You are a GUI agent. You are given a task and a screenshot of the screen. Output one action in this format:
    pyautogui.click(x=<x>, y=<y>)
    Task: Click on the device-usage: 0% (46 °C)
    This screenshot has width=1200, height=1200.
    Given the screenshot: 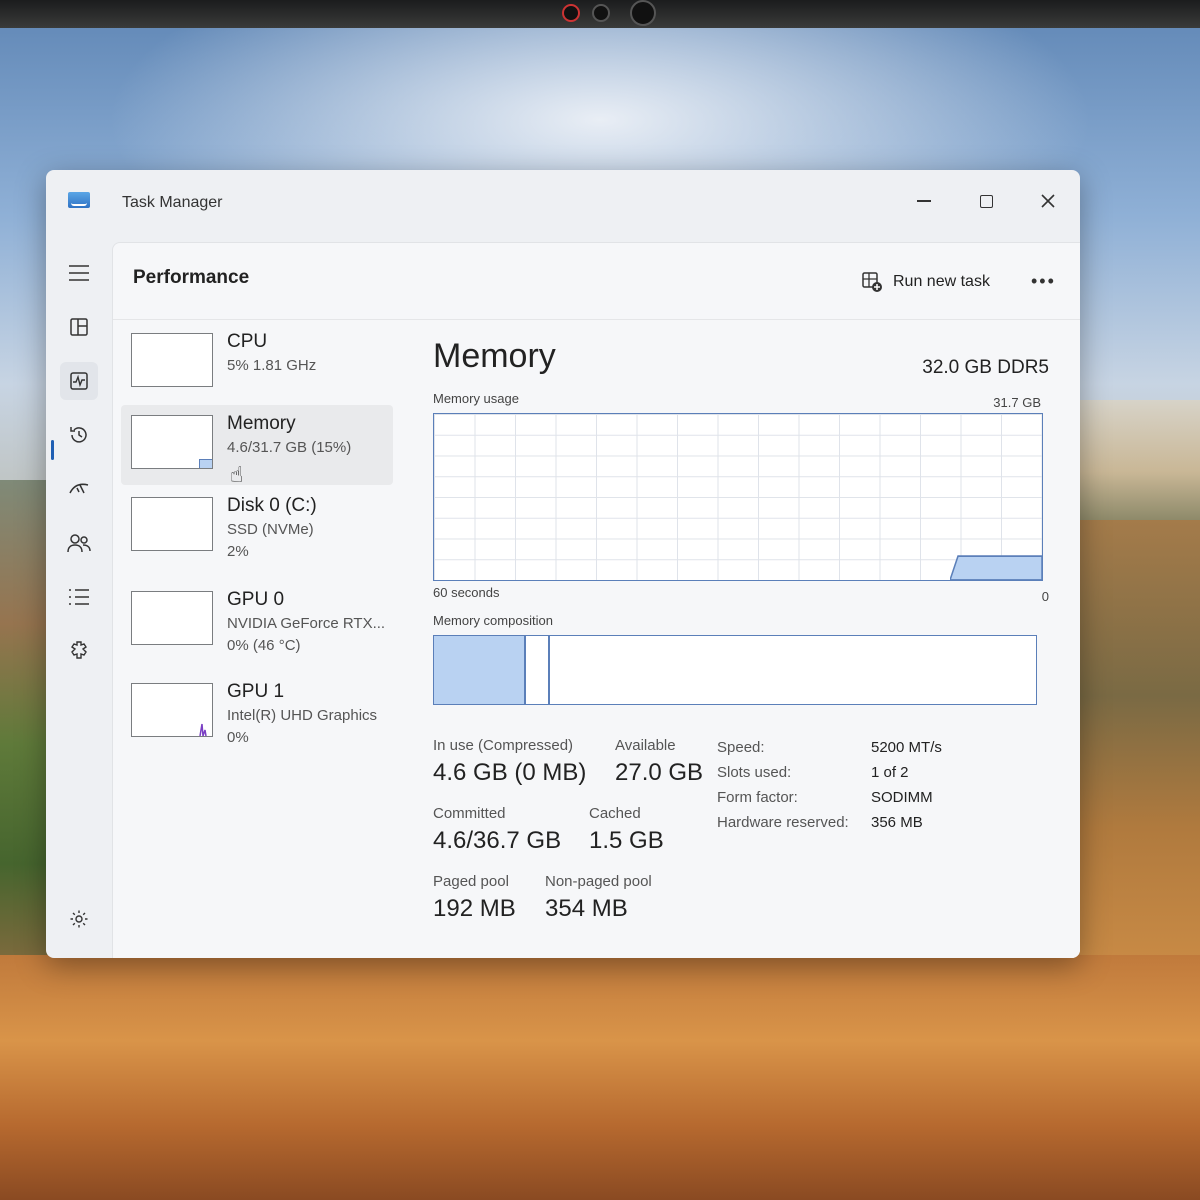 What is the action you would take?
    pyautogui.click(x=264, y=645)
    